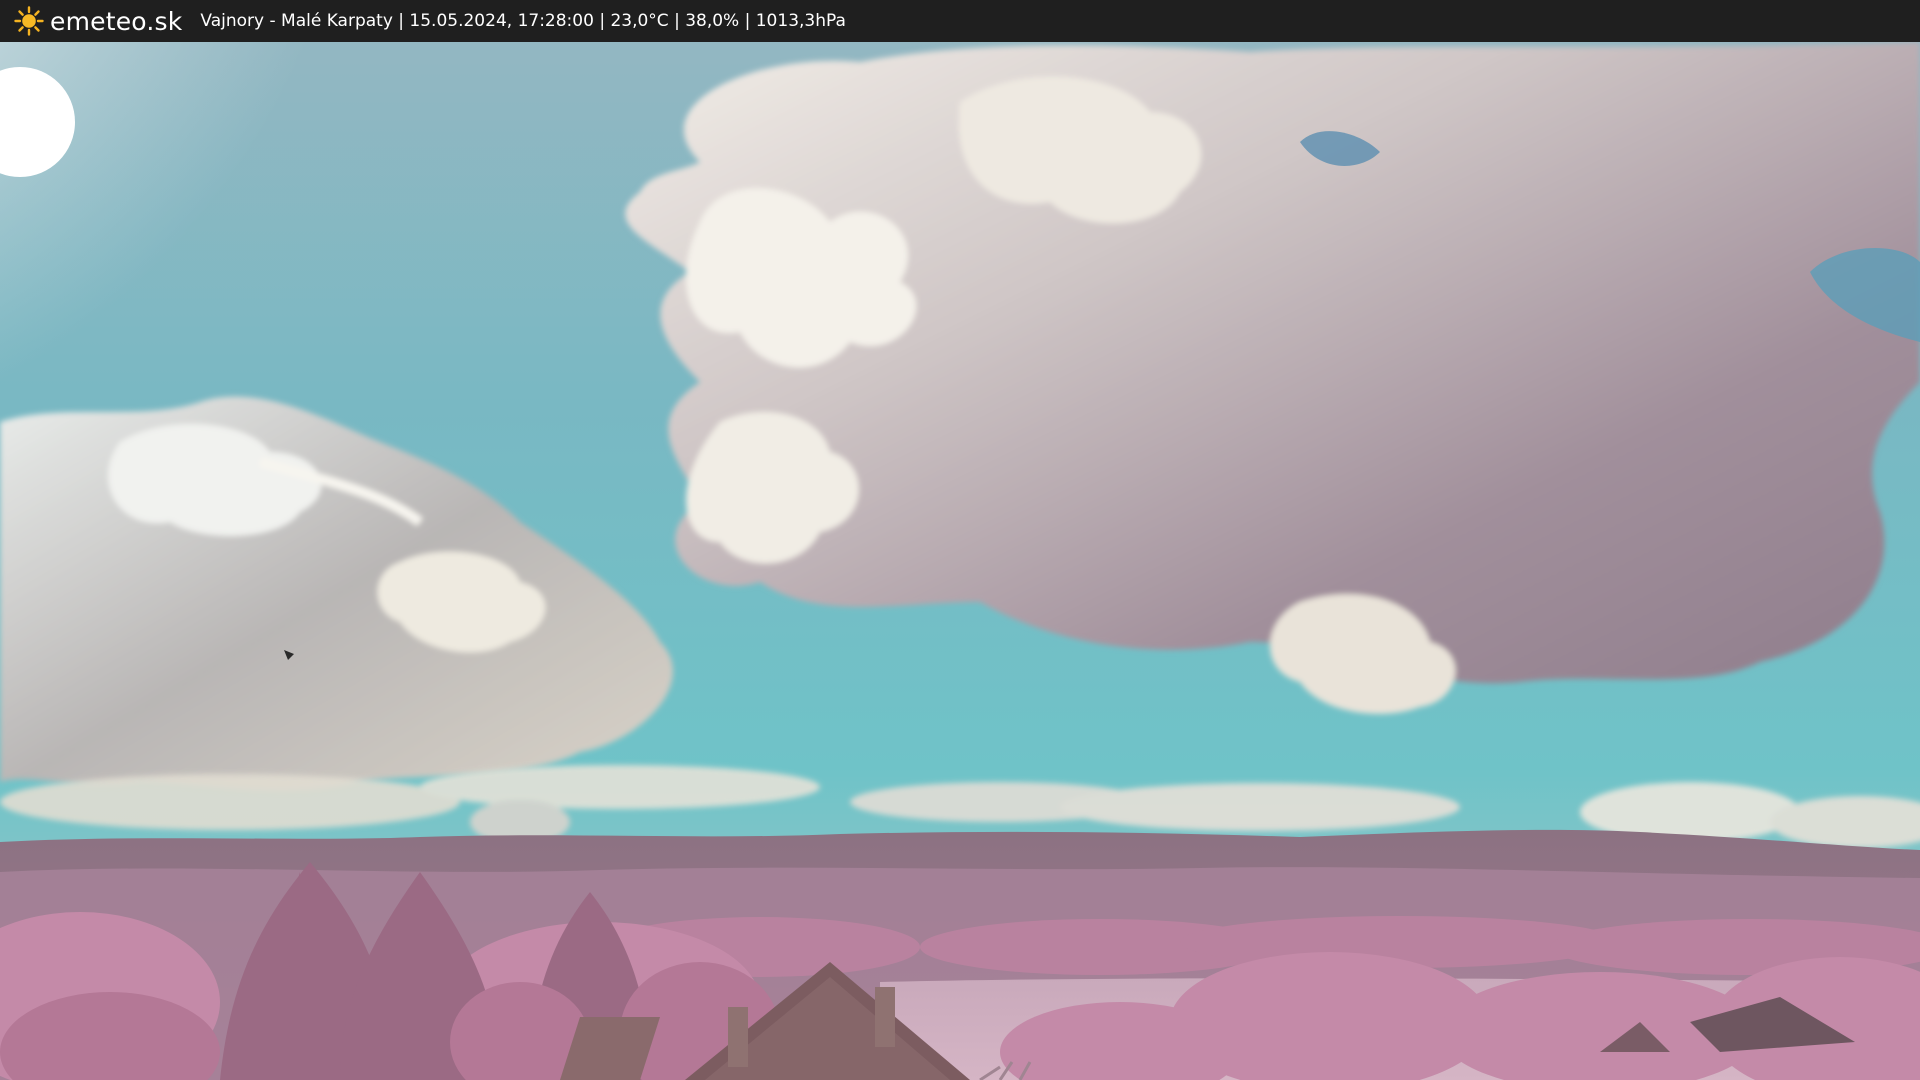  Describe the element at coordinates (29, 21) in the screenshot. I see `sun-icon` at that location.